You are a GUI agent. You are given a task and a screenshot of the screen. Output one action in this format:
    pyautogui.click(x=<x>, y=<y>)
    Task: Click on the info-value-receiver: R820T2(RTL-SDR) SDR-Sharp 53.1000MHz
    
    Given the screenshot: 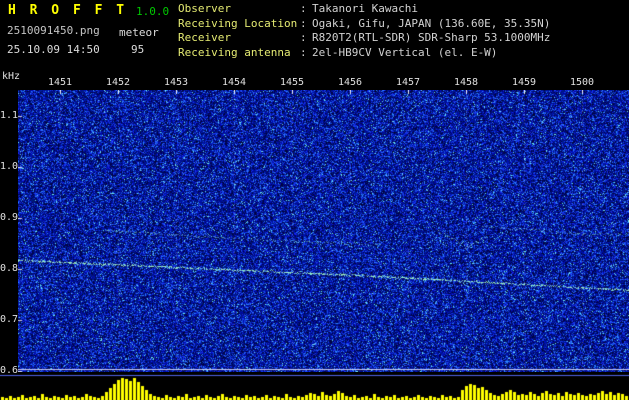 What is the action you would take?
    pyautogui.click(x=431, y=37)
    